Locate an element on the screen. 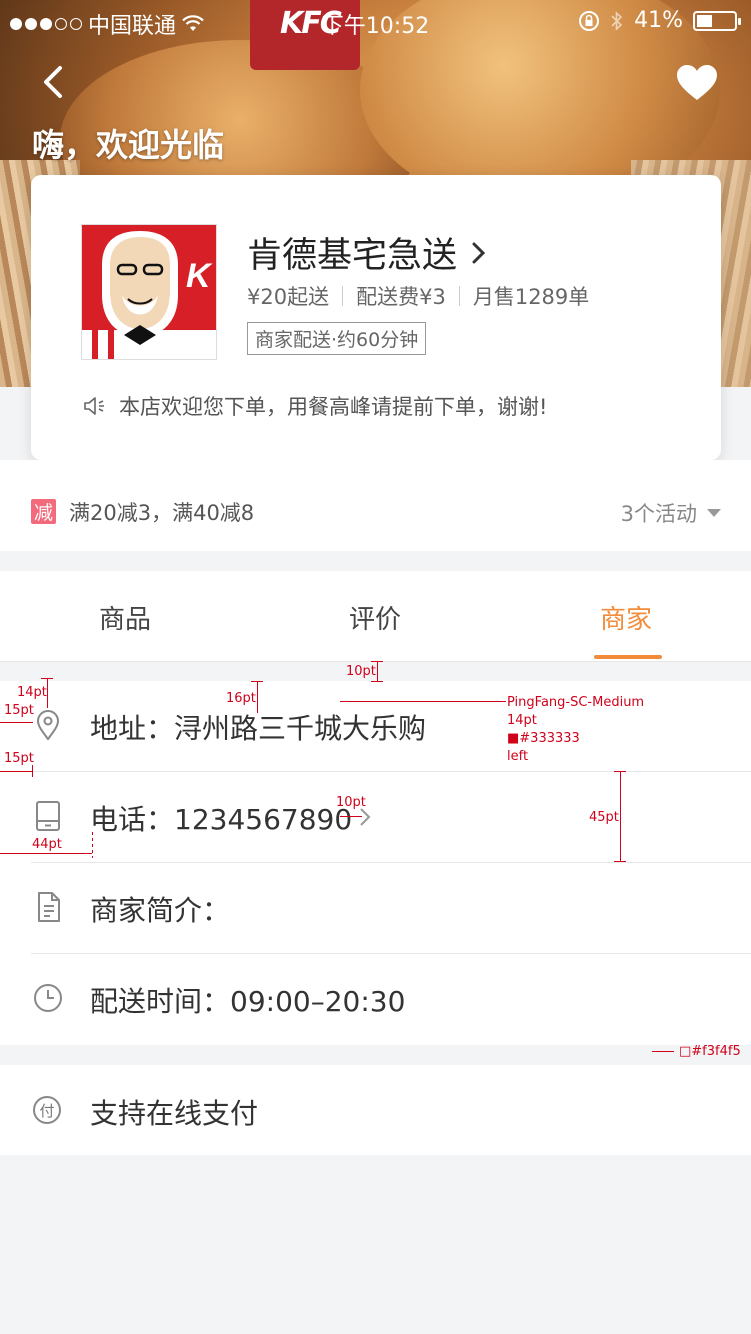  back-arrow-icon is located at coordinates (56, 82).